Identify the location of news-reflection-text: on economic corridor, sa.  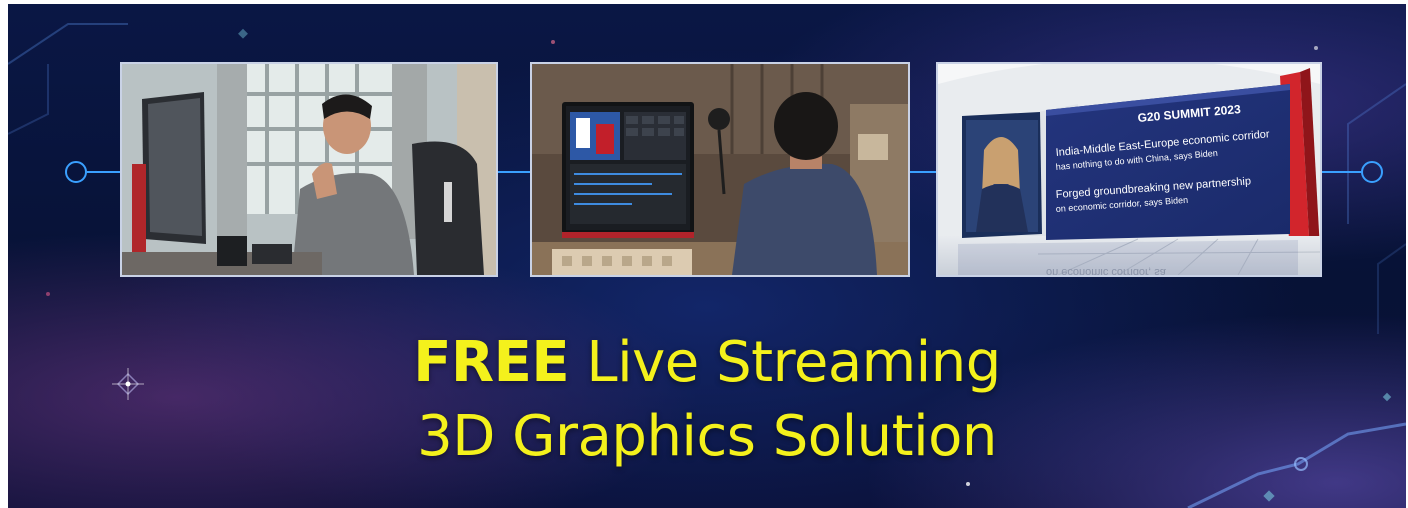
(1106, 270).